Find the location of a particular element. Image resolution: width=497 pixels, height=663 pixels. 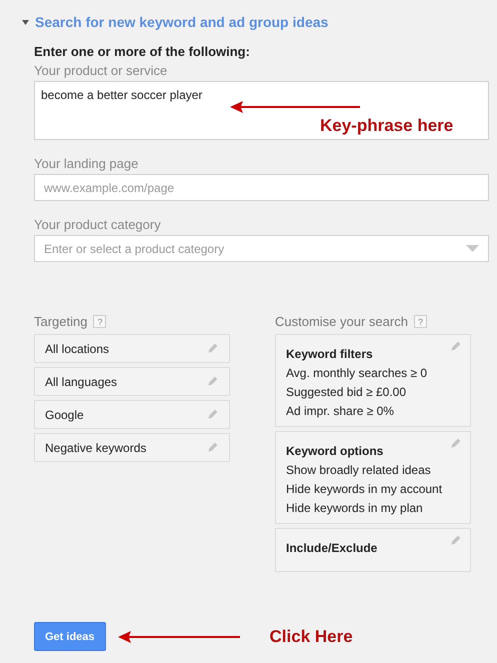

card-title: Include/Exclude is located at coordinates (332, 548).